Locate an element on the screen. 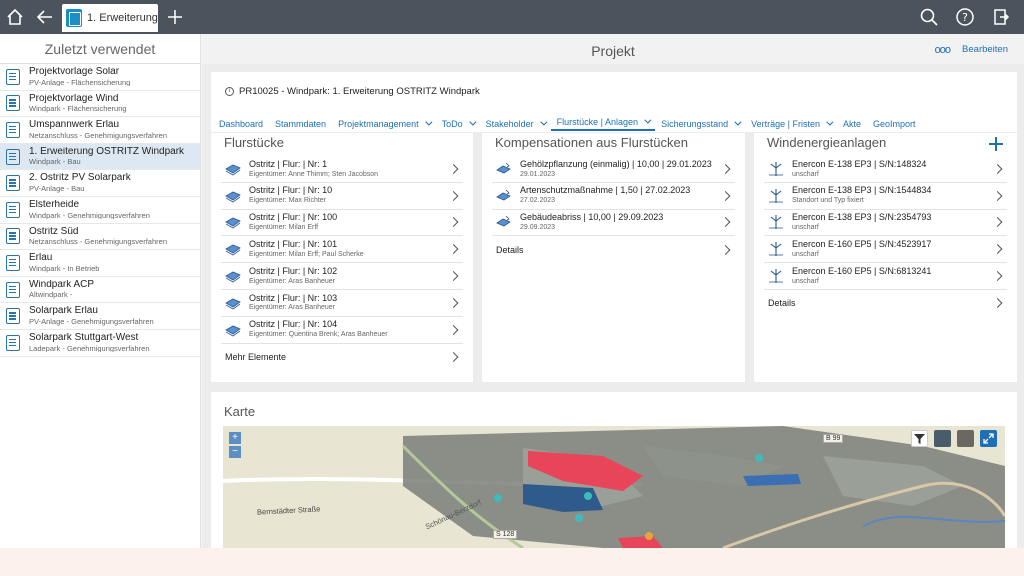 This screenshot has height=576, width=1024. project-tab: ToDo is located at coordinates (458, 124).